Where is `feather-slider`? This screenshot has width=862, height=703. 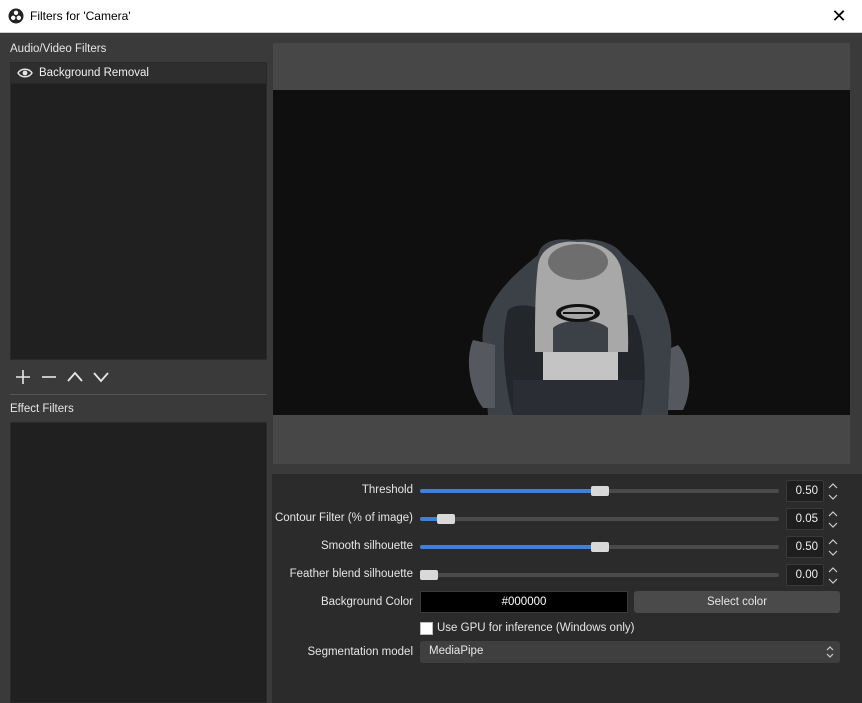 feather-slider is located at coordinates (599, 575).